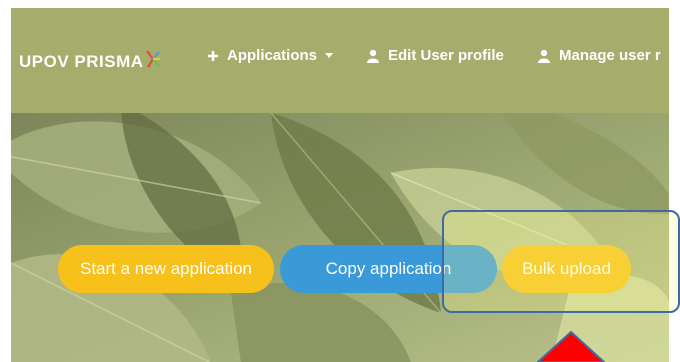 The height and width of the screenshot is (362, 680). I want to click on nav-applications: Applications, so click(271, 55).